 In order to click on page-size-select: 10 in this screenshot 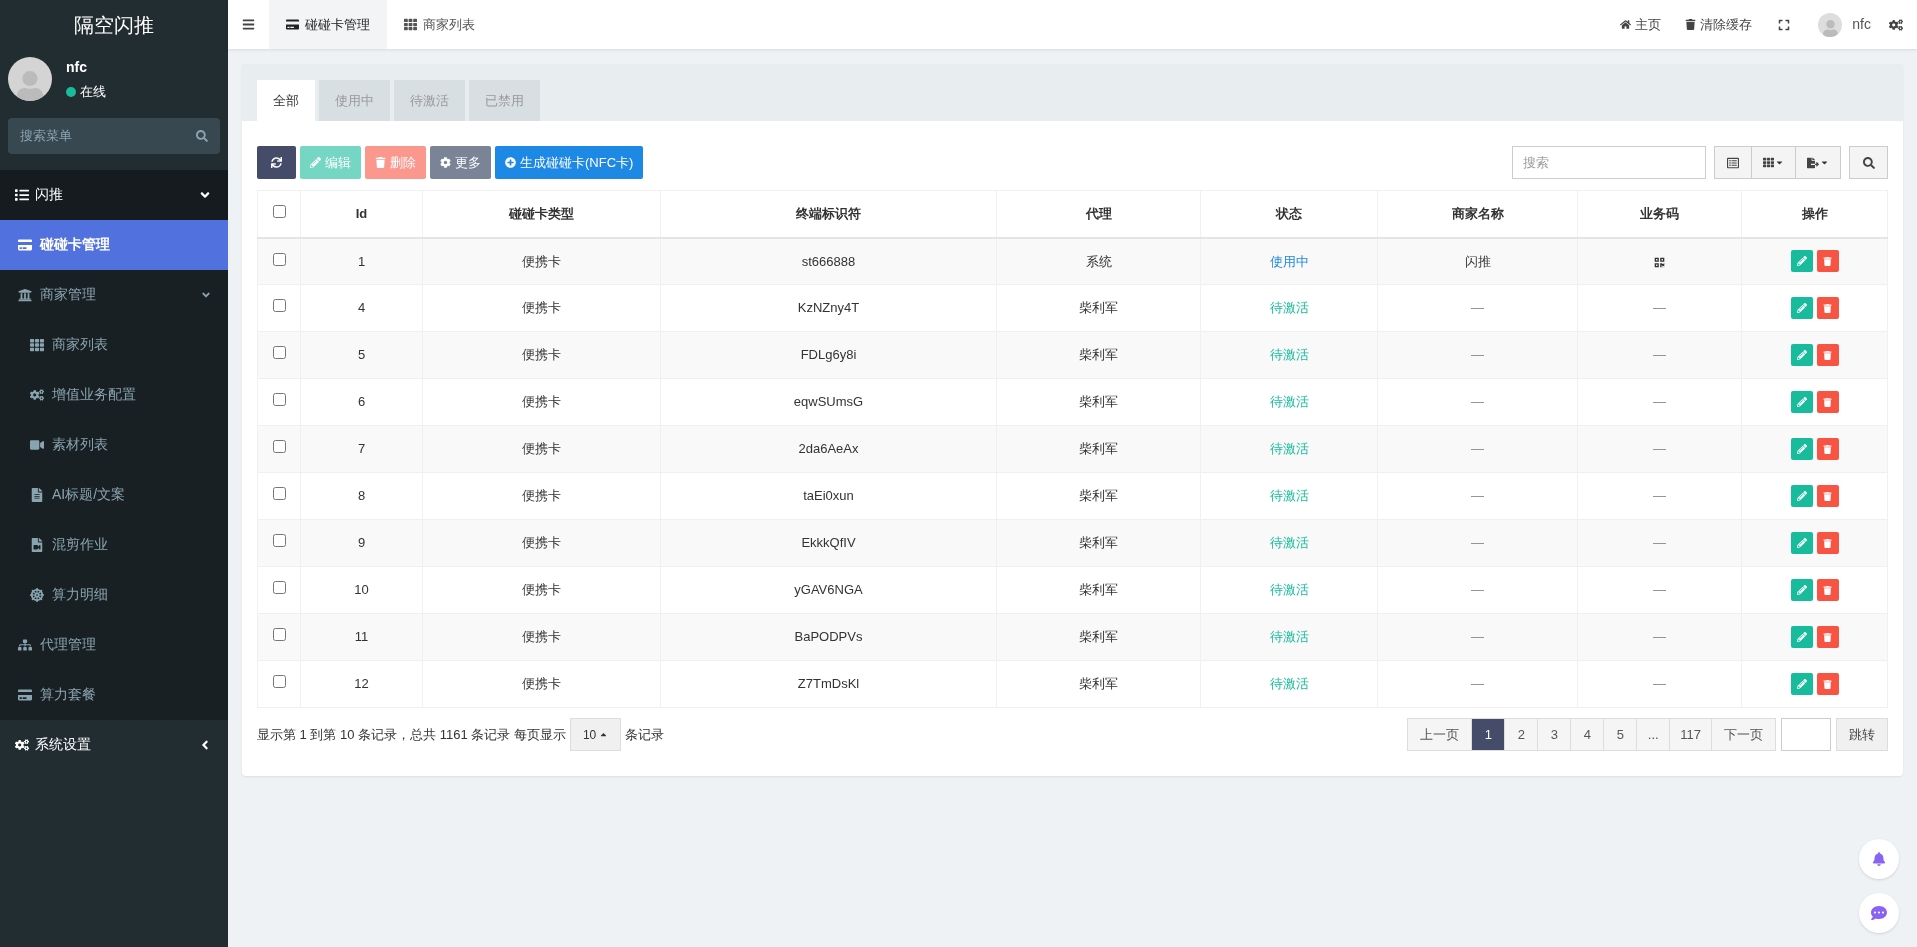, I will do `click(595, 734)`.